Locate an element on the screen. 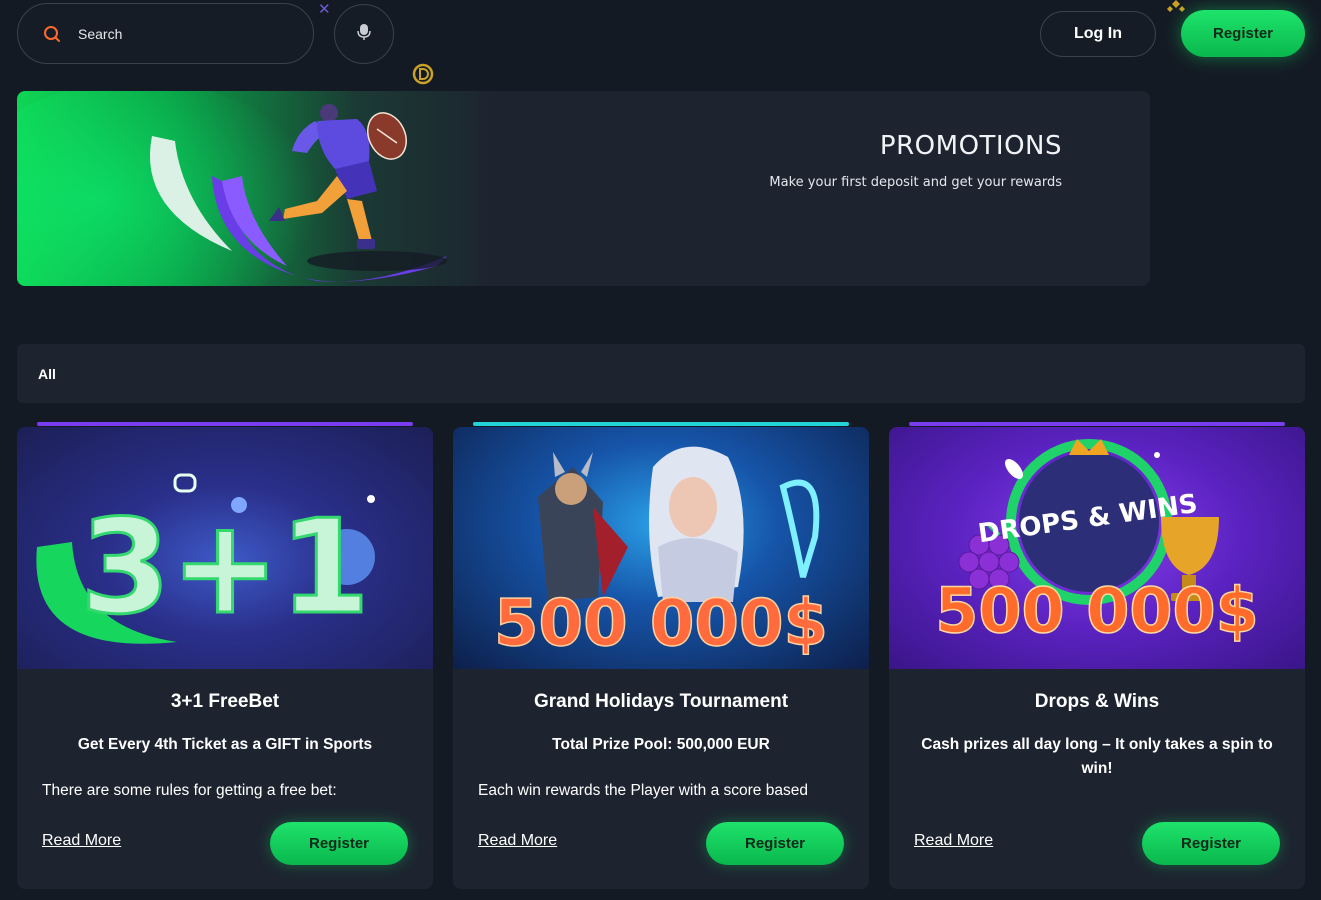 This screenshot has width=1321, height=900. microphone-icon is located at coordinates (364, 34).